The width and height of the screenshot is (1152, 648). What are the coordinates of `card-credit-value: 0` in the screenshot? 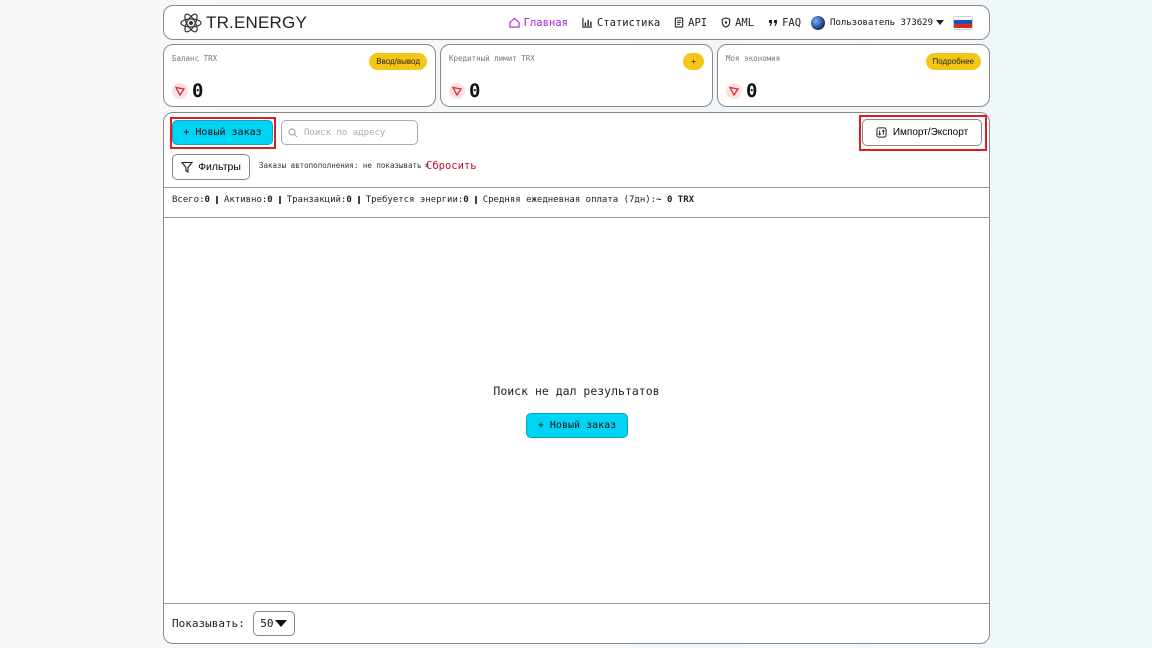 It's located at (464, 91).